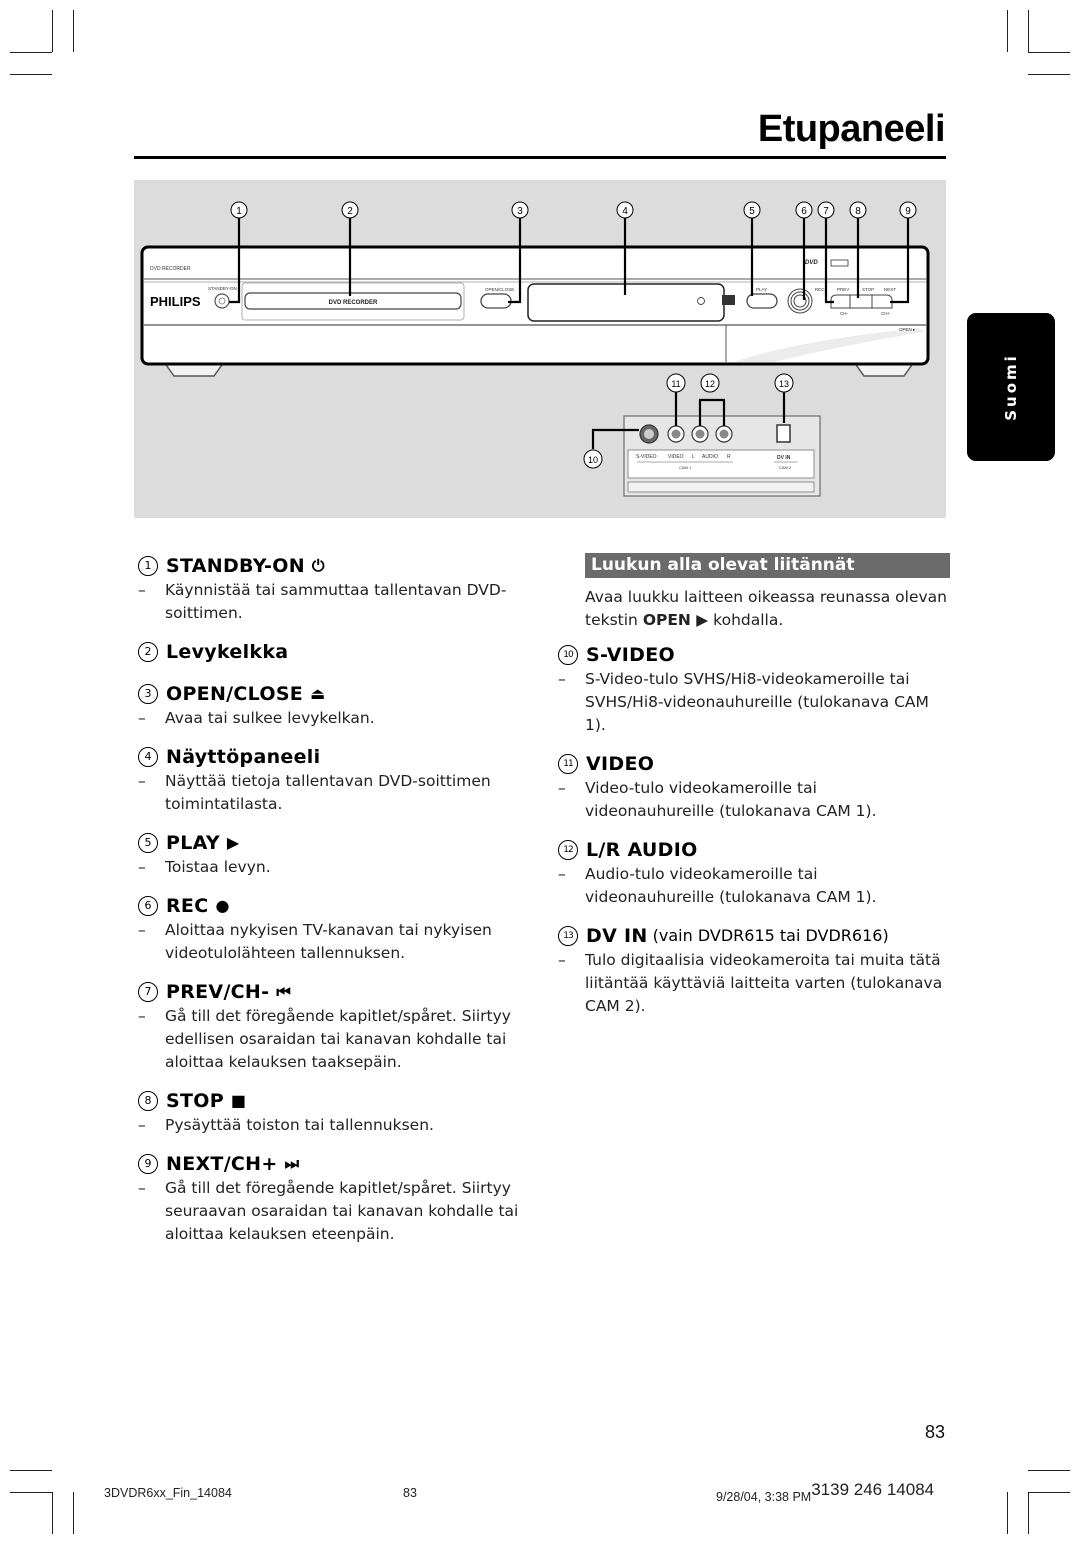 This screenshot has width=1080, height=1544. I want to click on item-heading: 3 OPEN/CLOSE ⏏, so click(338, 694).